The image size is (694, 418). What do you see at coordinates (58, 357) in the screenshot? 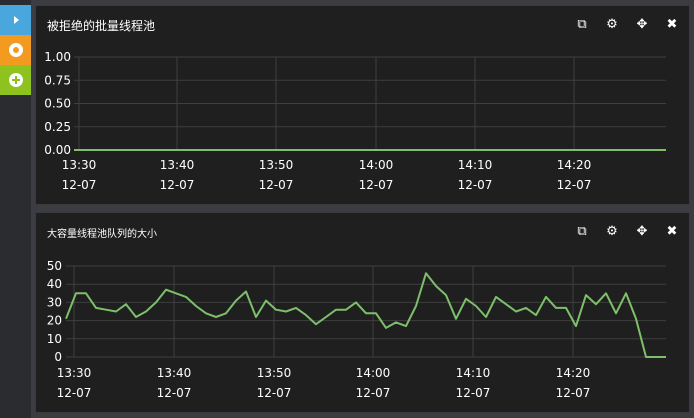
I see `y-tick-label: 0` at bounding box center [58, 357].